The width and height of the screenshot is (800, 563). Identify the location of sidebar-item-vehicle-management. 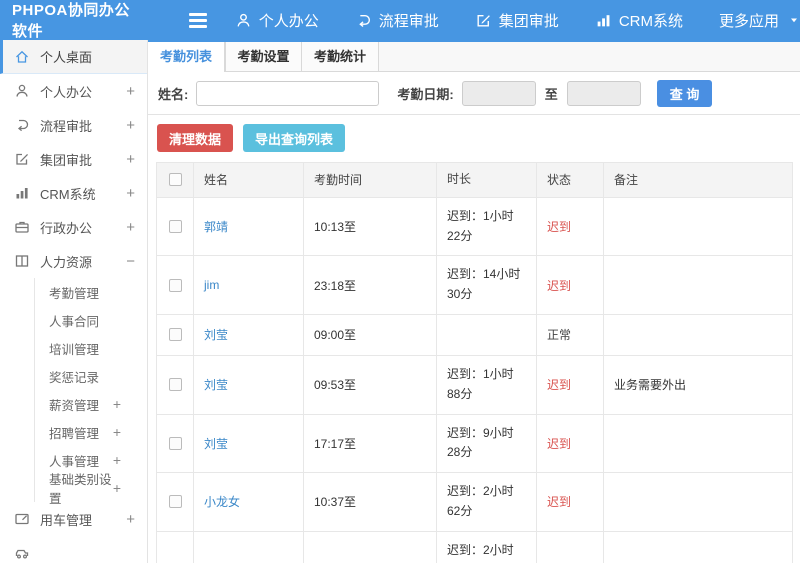
(73, 549).